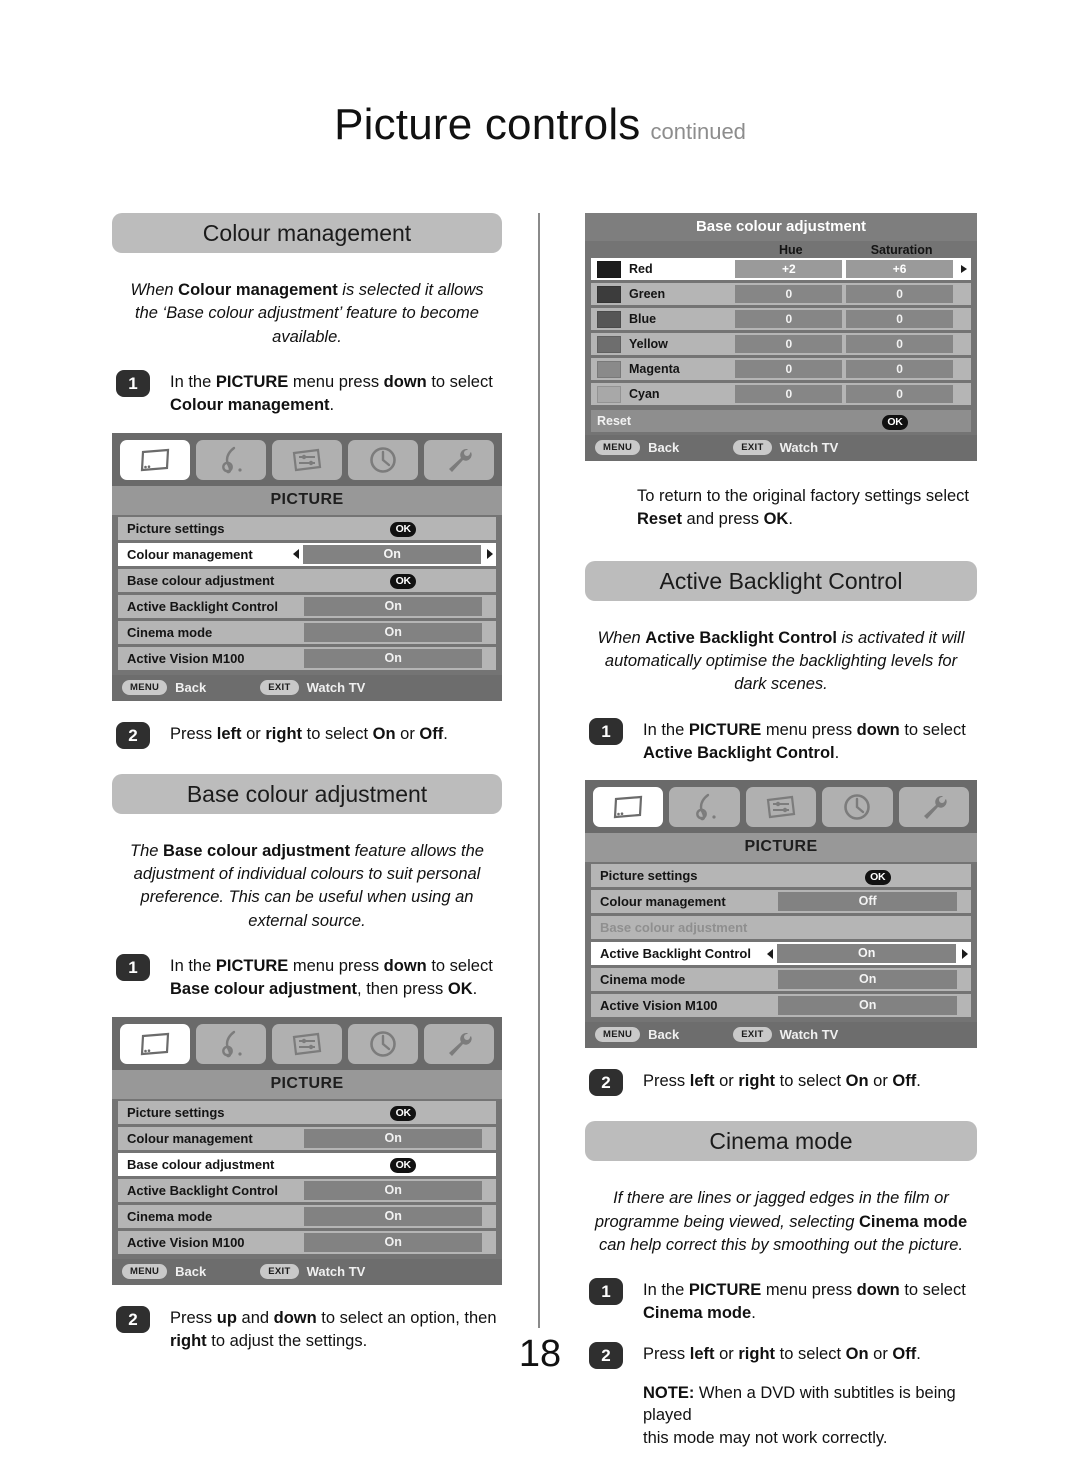 The height and width of the screenshot is (1473, 1080). I want to click on osd-menu-title: PICTURE, so click(307, 500).